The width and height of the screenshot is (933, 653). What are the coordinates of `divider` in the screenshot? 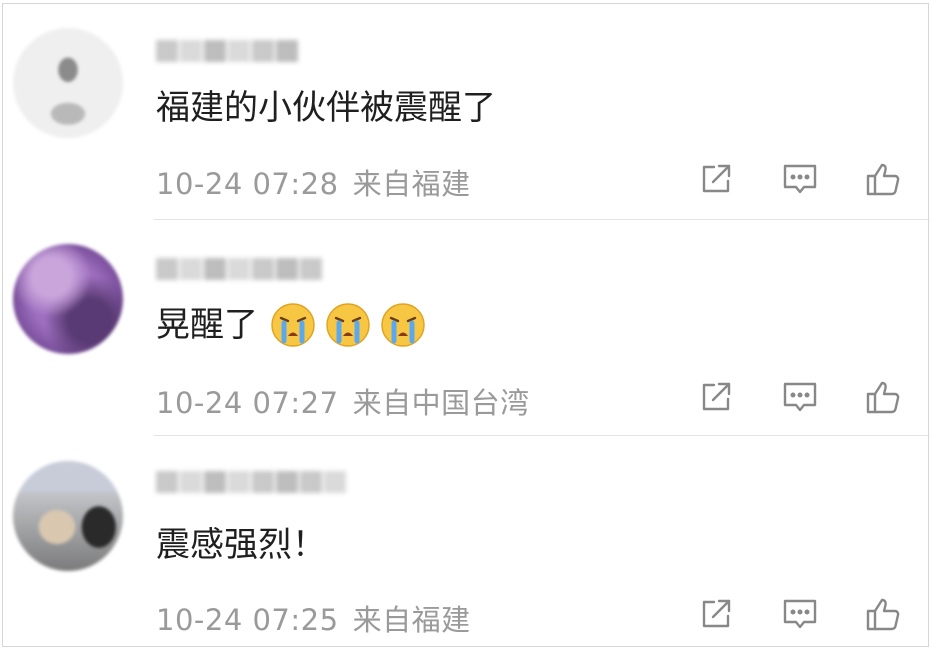 It's located at (542, 435).